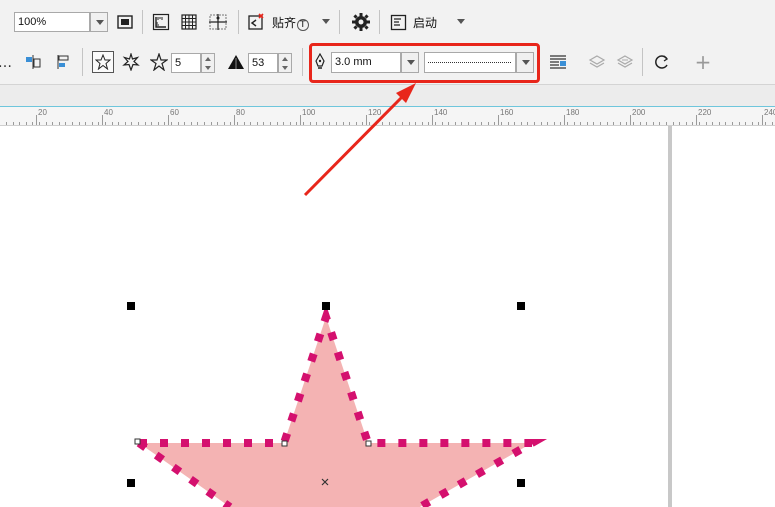 This screenshot has height=507, width=775. I want to click on selection-handle-middle-right, so click(521, 483).